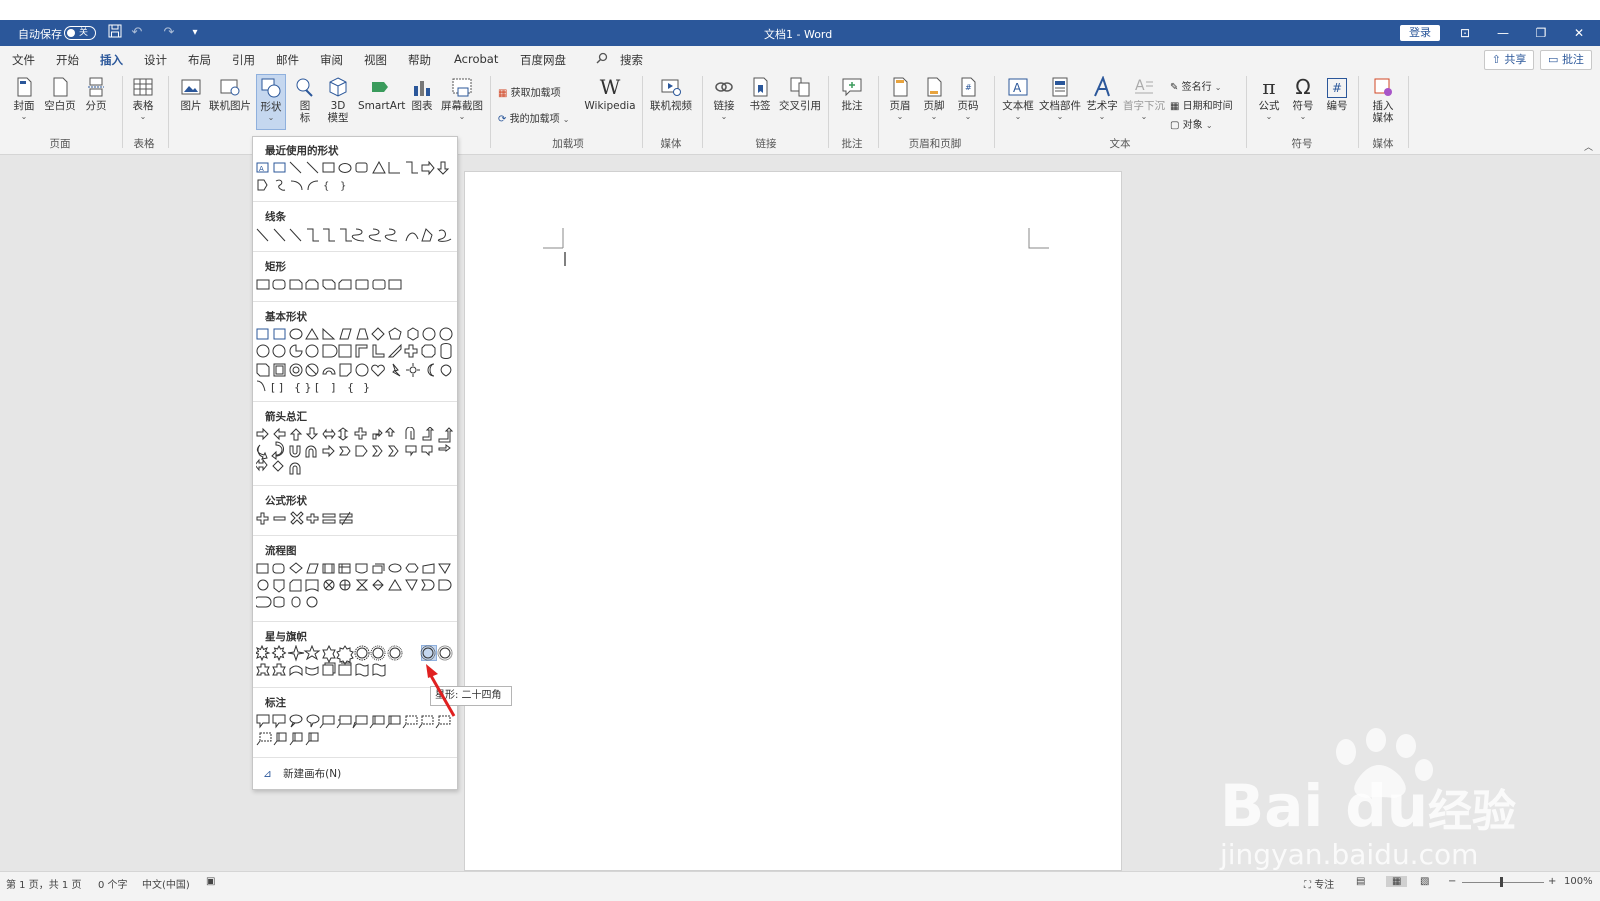 The height and width of the screenshot is (901, 1600). I want to click on screenshot-button: 屏幕截图 ⌄, so click(462, 99).